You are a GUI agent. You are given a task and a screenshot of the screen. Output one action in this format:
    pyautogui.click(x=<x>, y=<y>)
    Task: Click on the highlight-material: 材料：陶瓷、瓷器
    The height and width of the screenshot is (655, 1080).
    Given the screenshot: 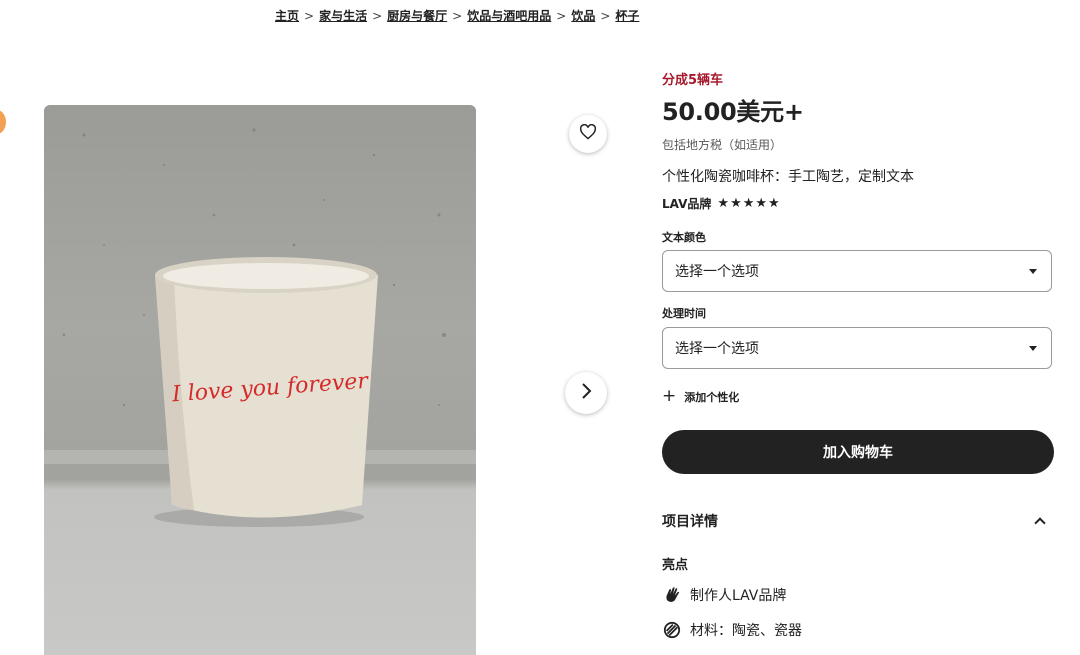 What is the action you would take?
    pyautogui.click(x=732, y=630)
    